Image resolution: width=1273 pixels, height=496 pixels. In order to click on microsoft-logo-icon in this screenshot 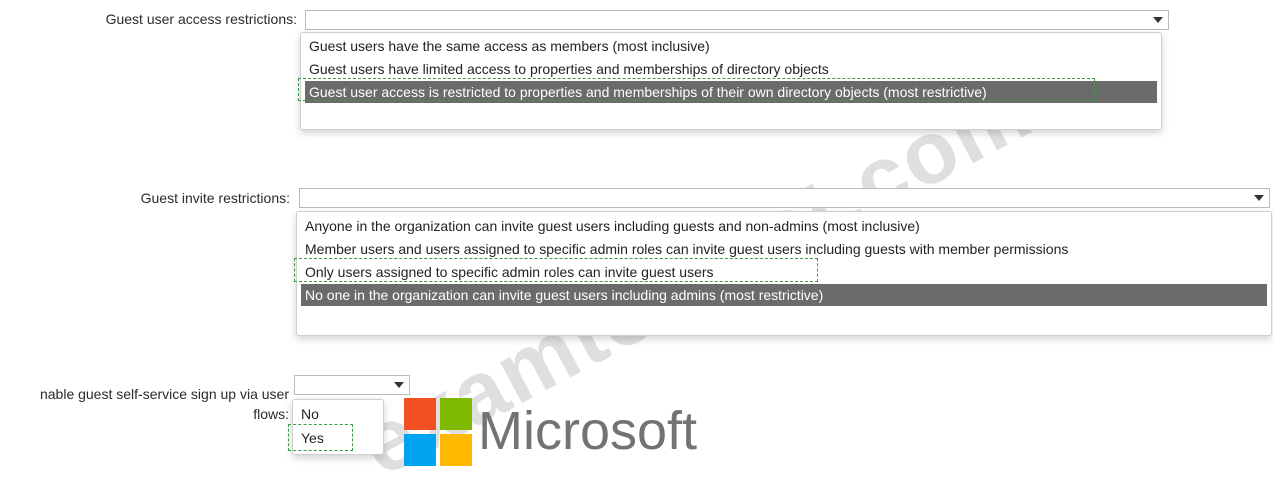, I will do `click(438, 432)`.